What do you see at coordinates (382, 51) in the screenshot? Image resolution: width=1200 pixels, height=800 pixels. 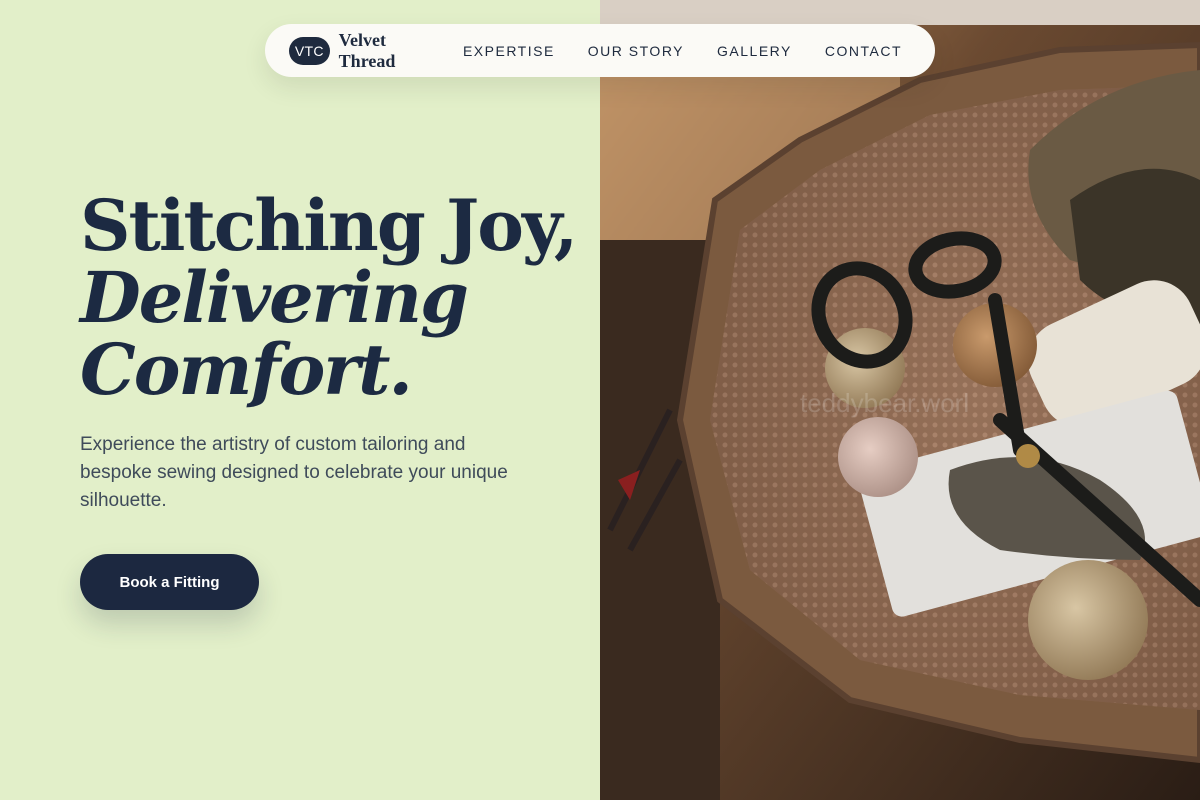 I see `brand-name: Velvet Thread` at bounding box center [382, 51].